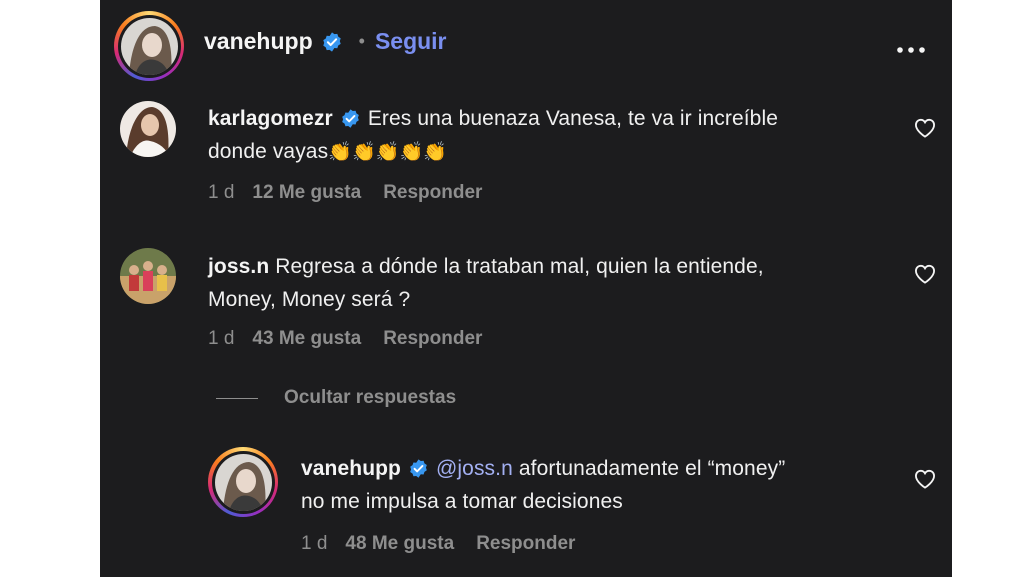 The width and height of the screenshot is (1024, 577). Describe the element at coordinates (237, 398) in the screenshot. I see `hide-replies-line` at that location.